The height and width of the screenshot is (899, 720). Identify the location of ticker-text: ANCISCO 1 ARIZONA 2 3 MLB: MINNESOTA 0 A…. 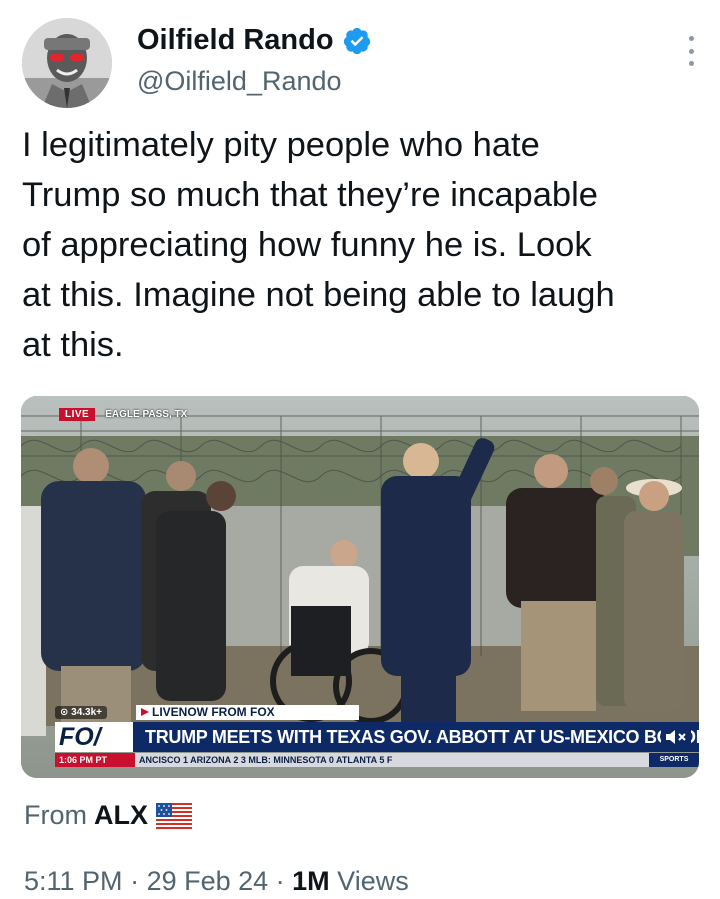
(266, 760).